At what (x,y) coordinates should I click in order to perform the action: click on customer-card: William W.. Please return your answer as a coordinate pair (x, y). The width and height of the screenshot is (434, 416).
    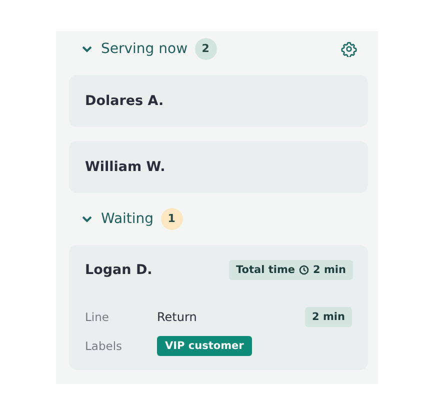
    Looking at the image, I should click on (218, 166).